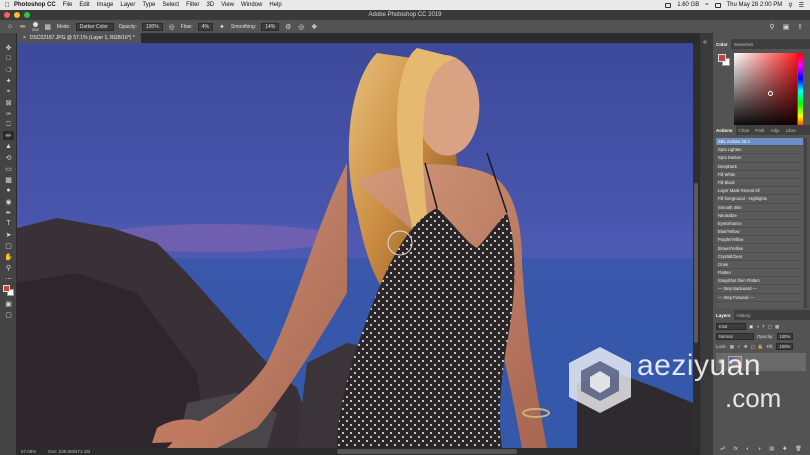  Describe the element at coordinates (744, 315) in the screenshot. I see `tab-history: History` at that location.